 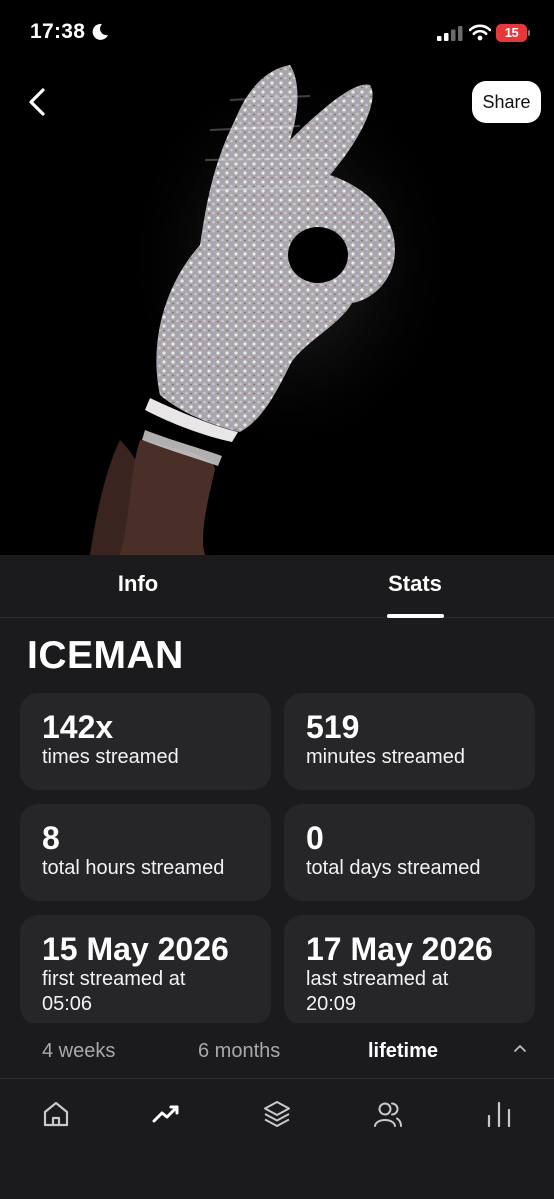 I want to click on trend-icon, so click(x=166, y=1114).